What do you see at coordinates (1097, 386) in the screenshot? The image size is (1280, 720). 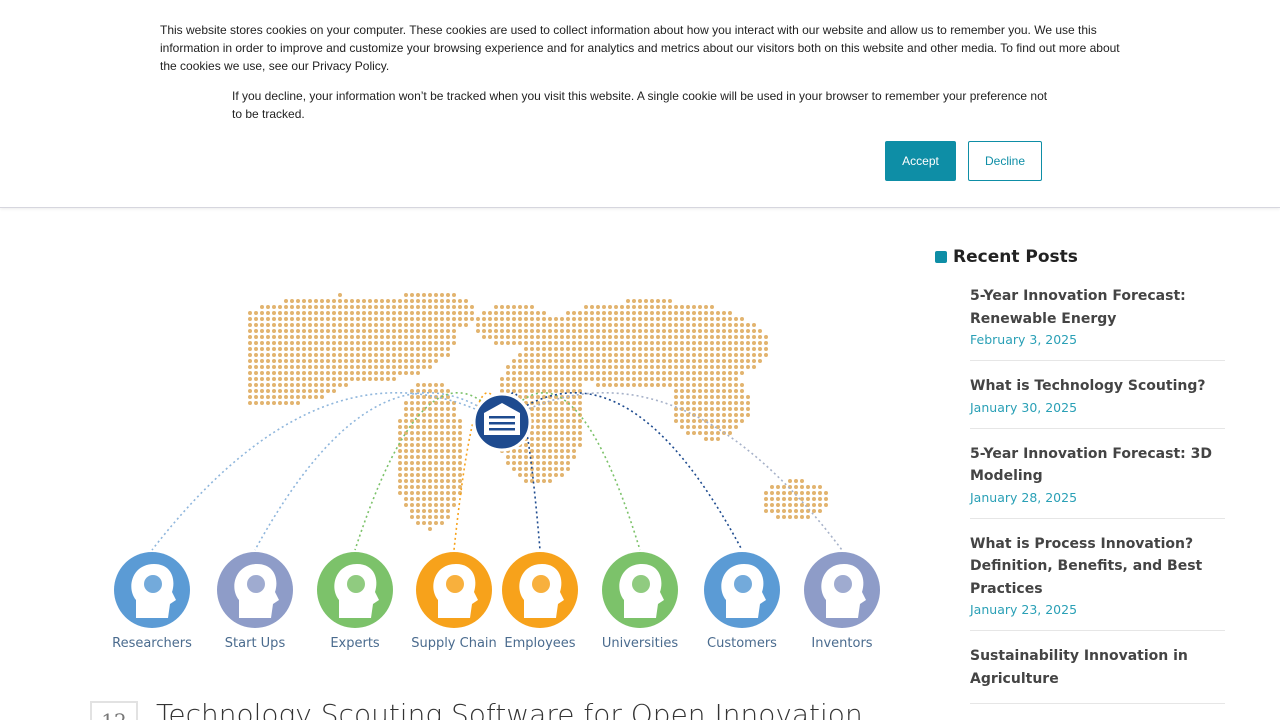 I see `recent-post-link: What is Technology Scouting?` at bounding box center [1097, 386].